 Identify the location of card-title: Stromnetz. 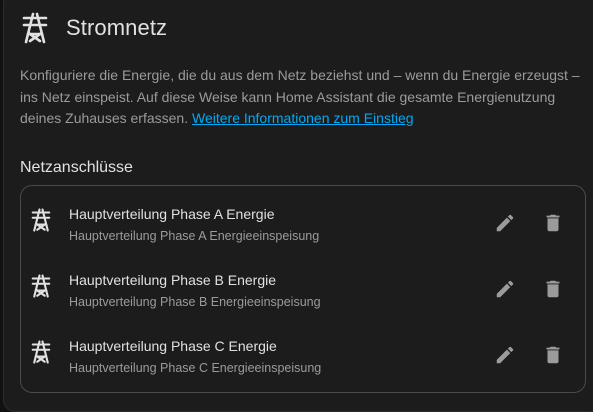
(117, 27).